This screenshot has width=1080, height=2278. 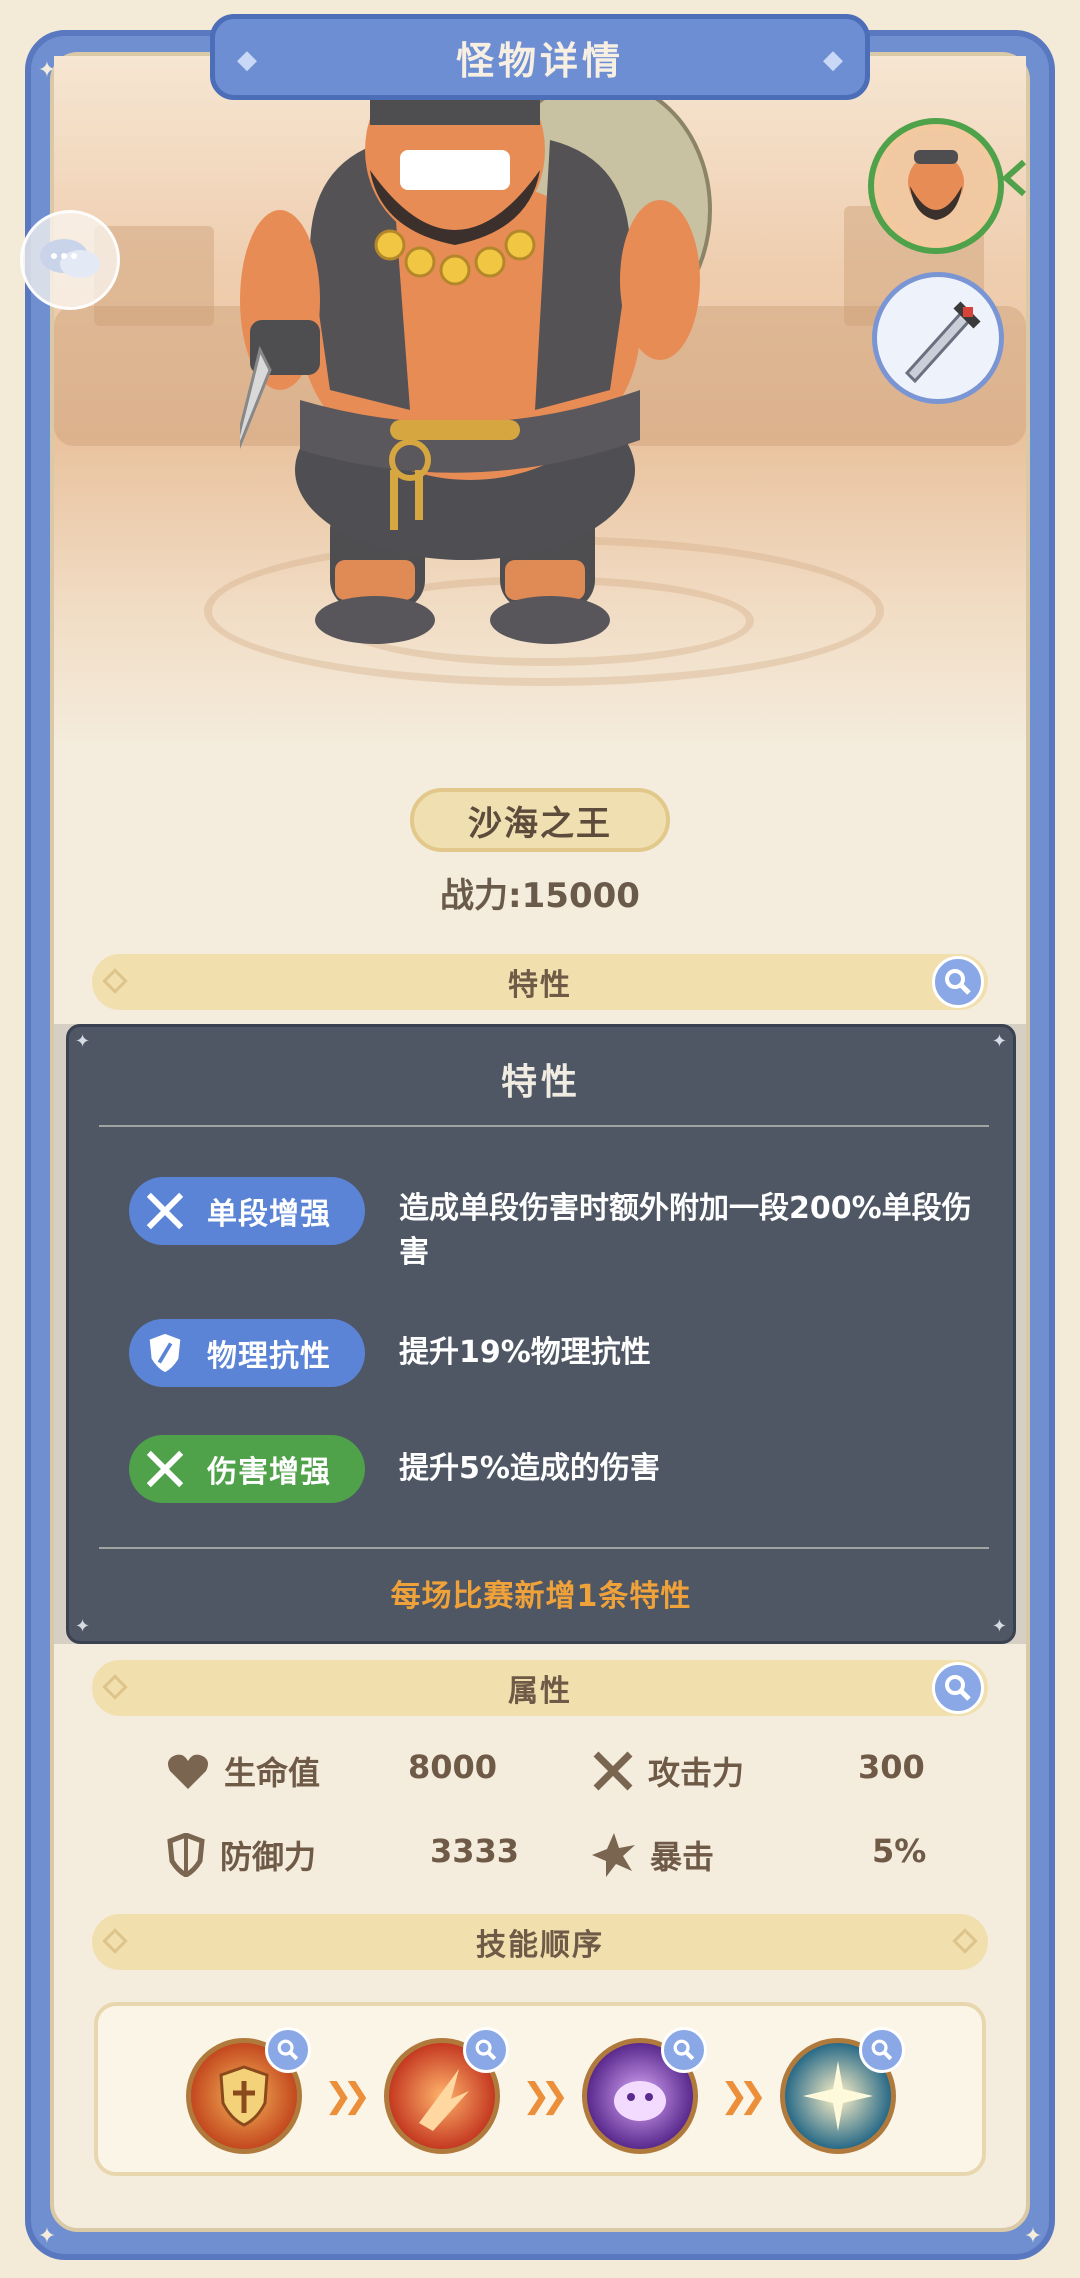 I want to click on trait-badge-1: 单段增强, so click(x=247, y=1211).